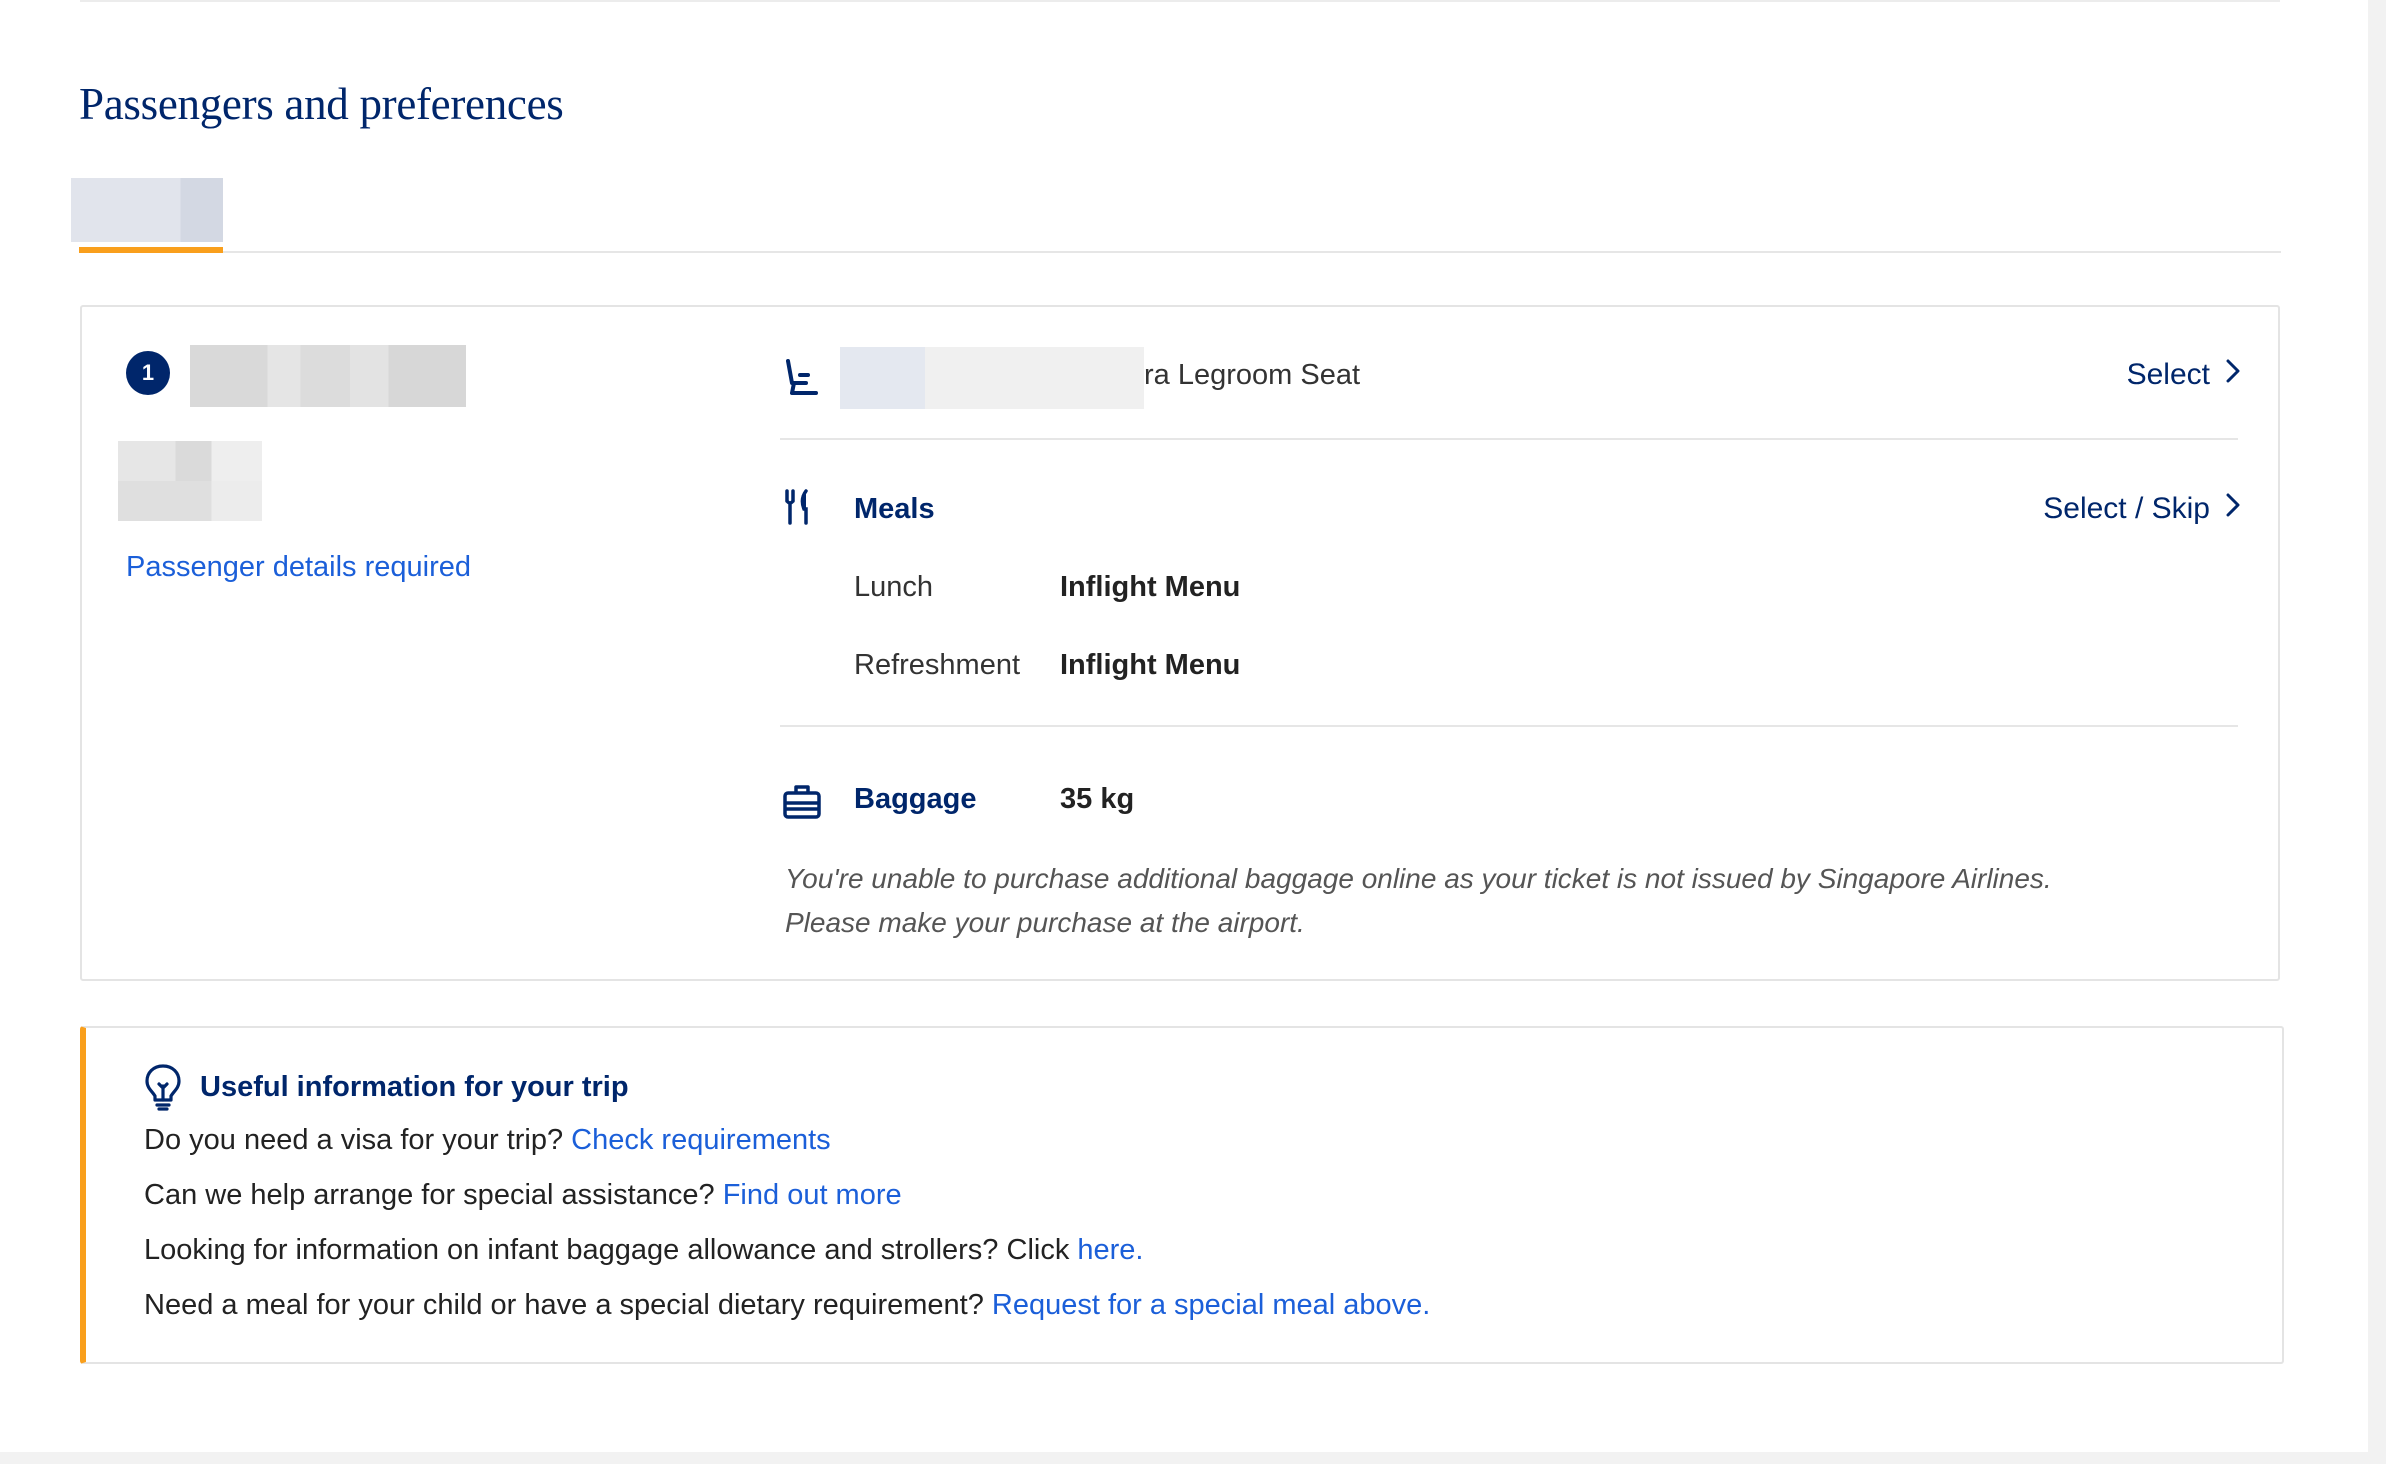 The width and height of the screenshot is (2386, 1464). I want to click on seat-type-label: ra Legroom Seat, so click(1252, 375).